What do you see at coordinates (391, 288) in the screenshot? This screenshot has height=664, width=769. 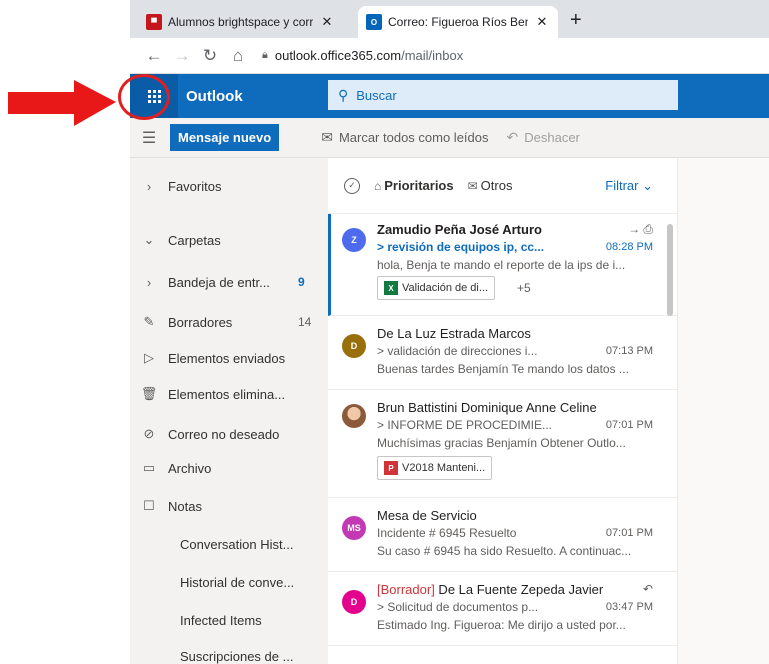 I see `excel-icon: X` at bounding box center [391, 288].